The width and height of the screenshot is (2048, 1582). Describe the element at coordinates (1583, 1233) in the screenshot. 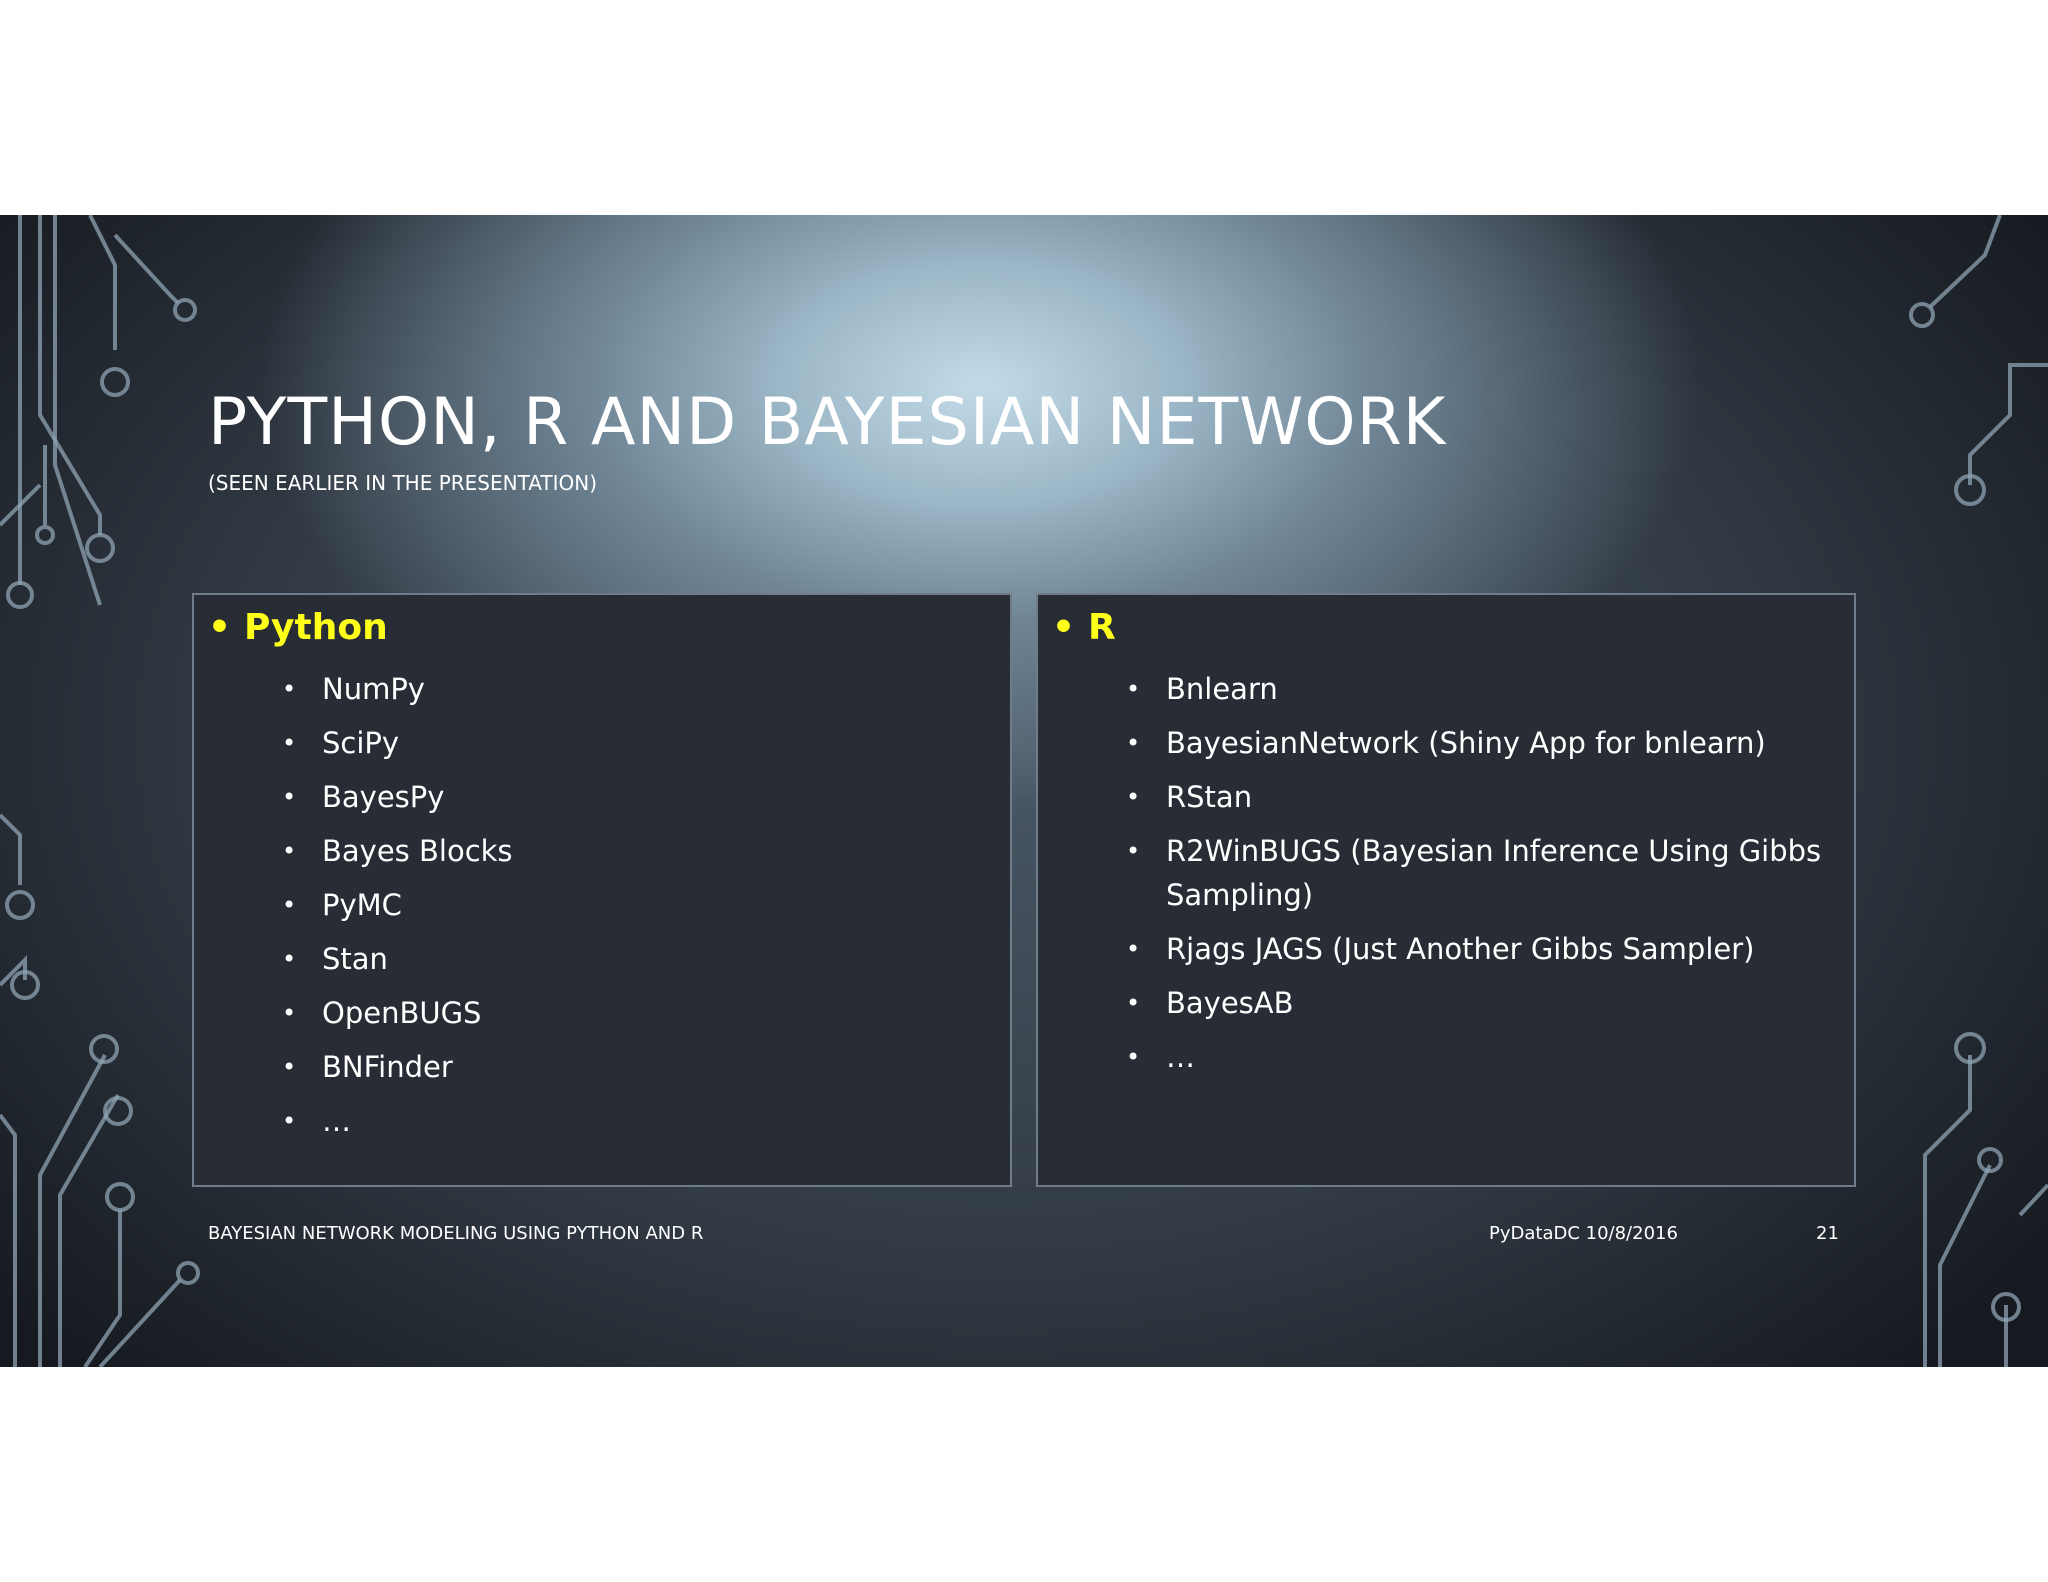

I see `footer-event-date: PyDataDC 10/8/2016` at that location.